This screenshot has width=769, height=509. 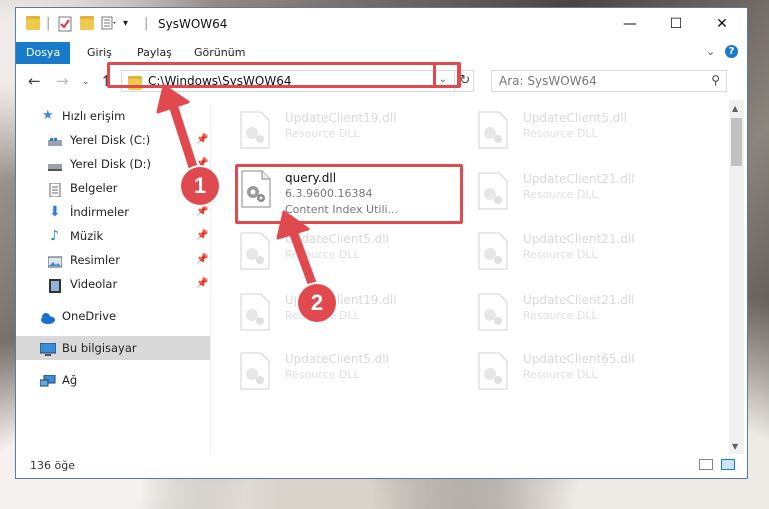 What do you see at coordinates (706, 464) in the screenshot?
I see `details-view-icon` at bounding box center [706, 464].